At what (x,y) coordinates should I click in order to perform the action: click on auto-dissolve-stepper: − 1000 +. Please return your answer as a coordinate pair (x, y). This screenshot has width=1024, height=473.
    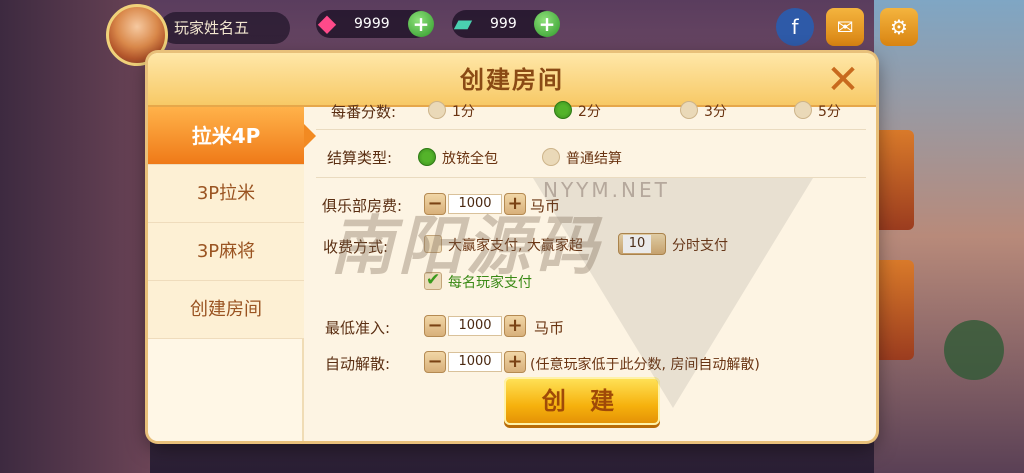
    Looking at the image, I should click on (475, 363).